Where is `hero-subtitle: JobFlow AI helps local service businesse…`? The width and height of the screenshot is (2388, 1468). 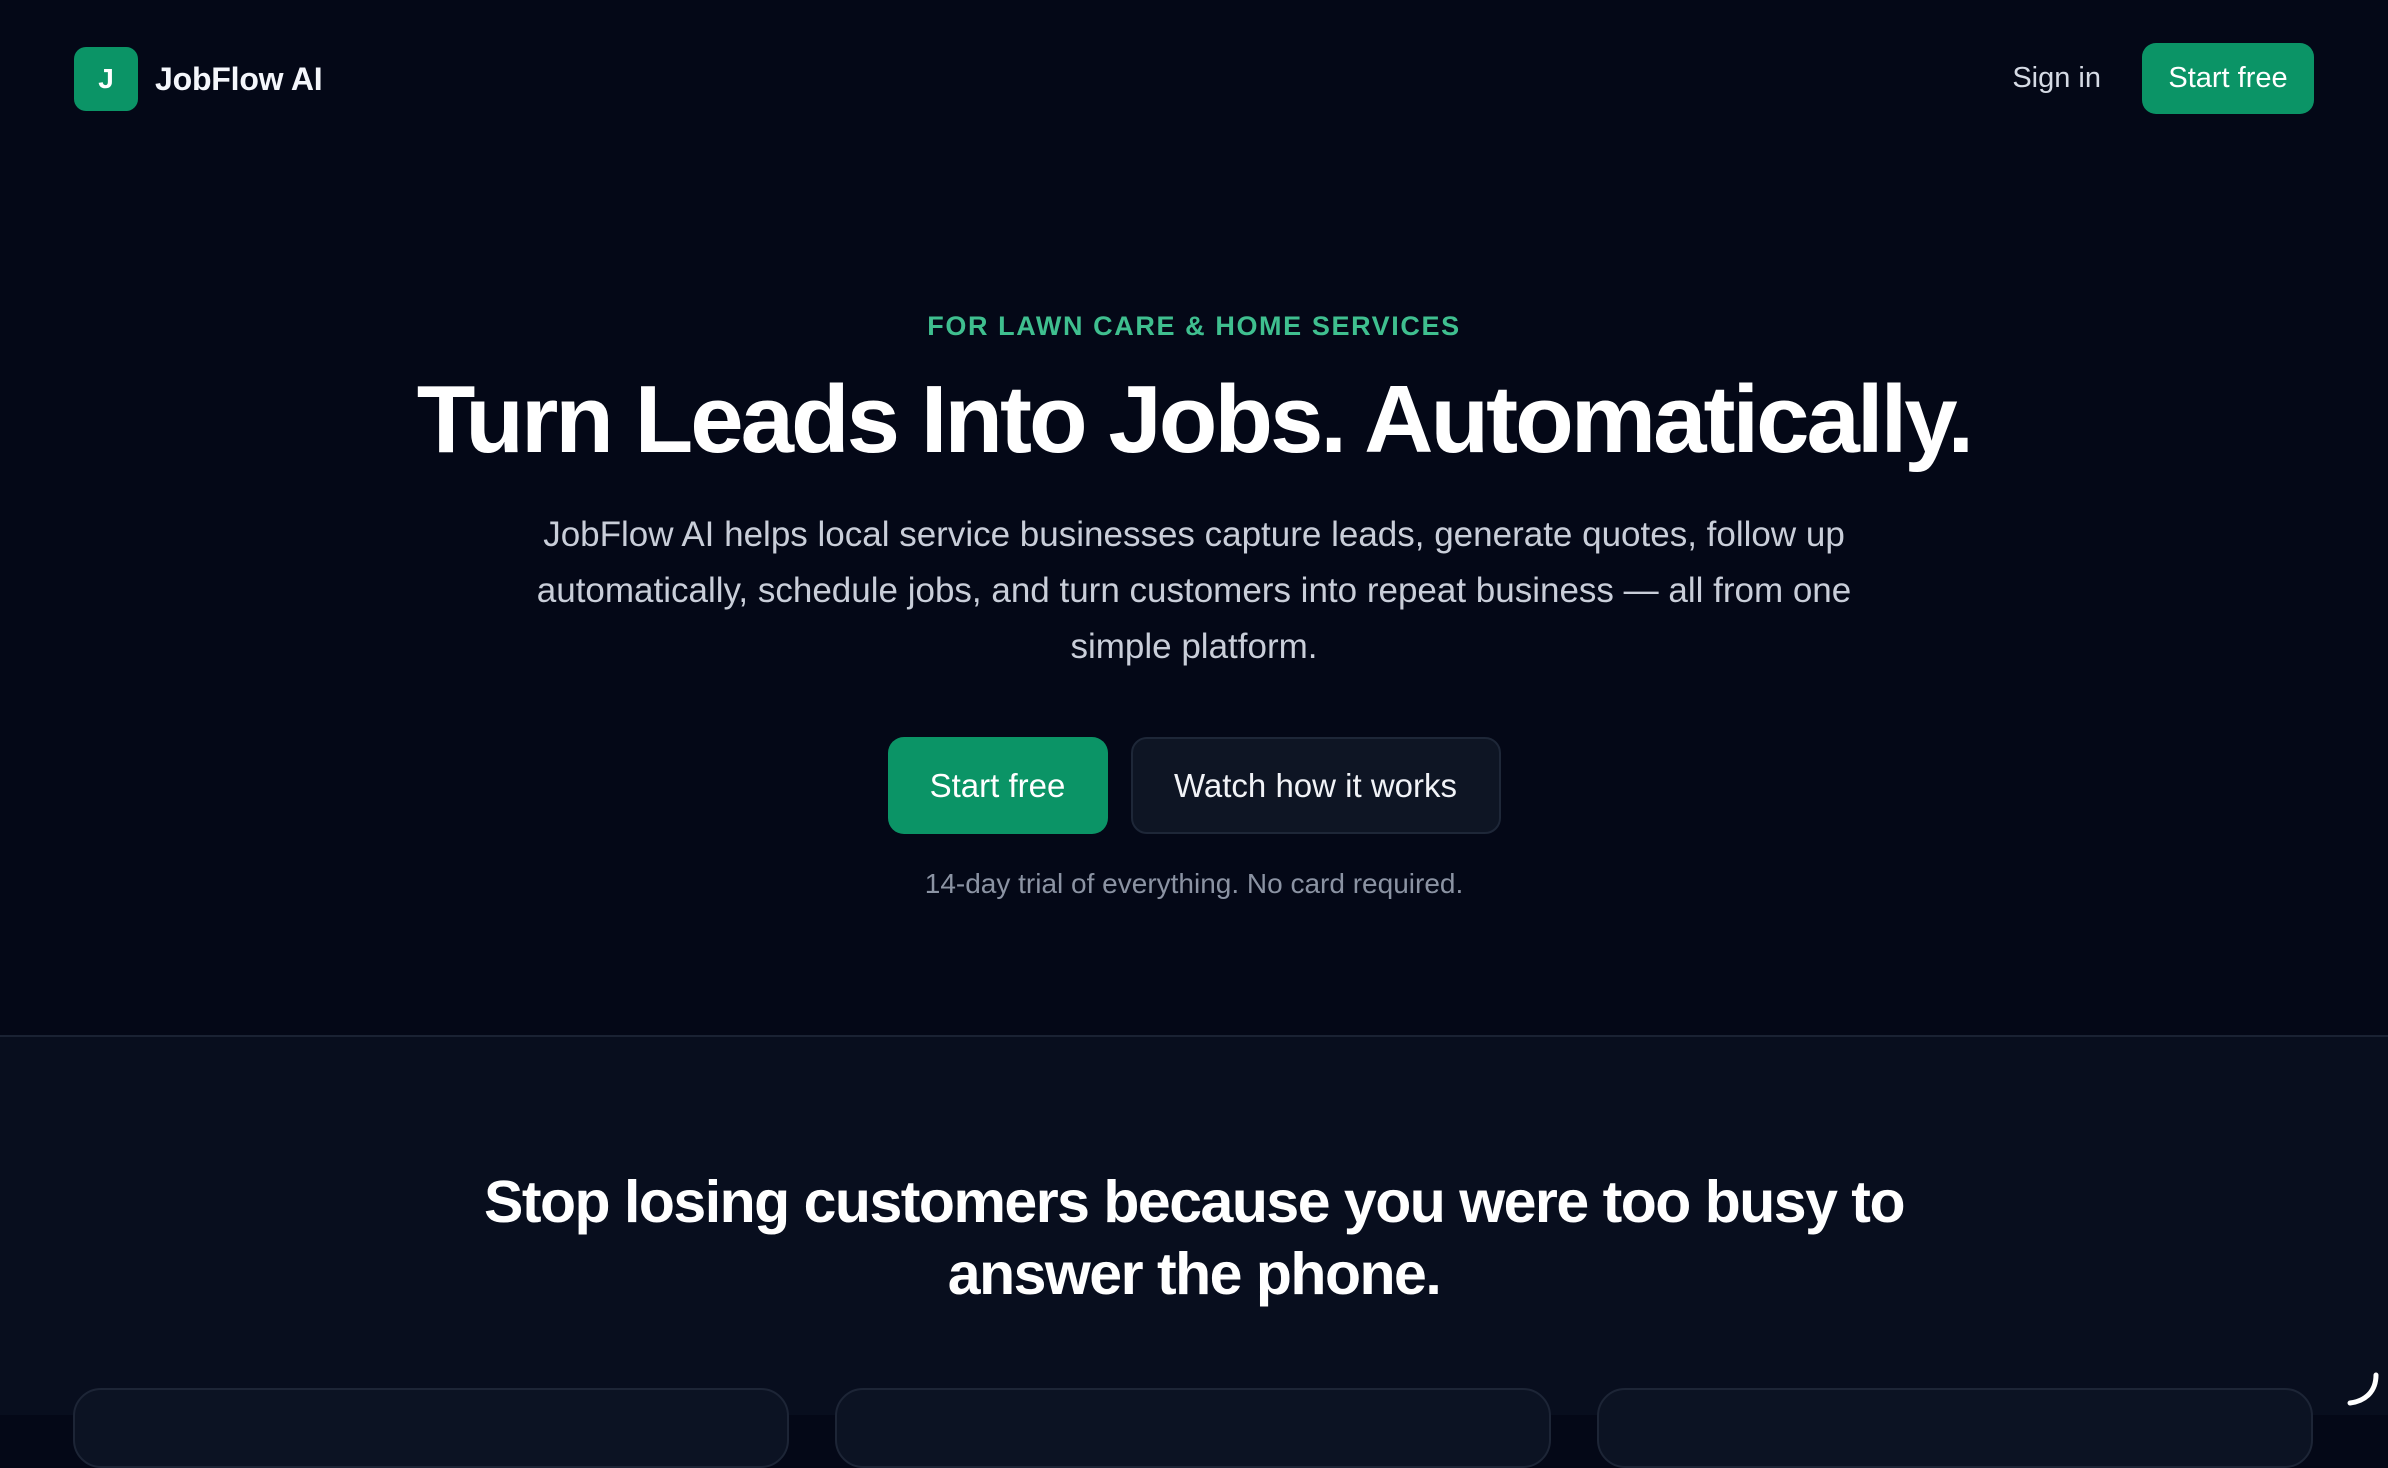 hero-subtitle: JobFlow AI helps local service businesse… is located at coordinates (1194, 590).